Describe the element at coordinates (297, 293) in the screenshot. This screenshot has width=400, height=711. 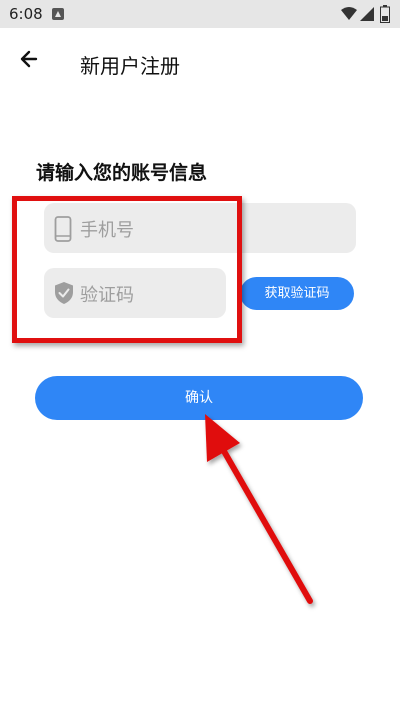
I see `get-code-button: 获取验证码` at that location.